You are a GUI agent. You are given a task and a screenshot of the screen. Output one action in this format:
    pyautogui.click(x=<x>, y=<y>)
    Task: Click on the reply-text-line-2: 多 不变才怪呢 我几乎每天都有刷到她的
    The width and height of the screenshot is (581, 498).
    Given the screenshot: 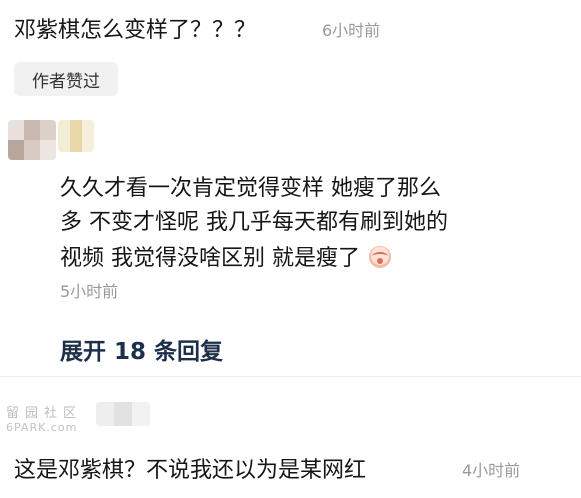 What is the action you would take?
    pyautogui.click(x=254, y=222)
    